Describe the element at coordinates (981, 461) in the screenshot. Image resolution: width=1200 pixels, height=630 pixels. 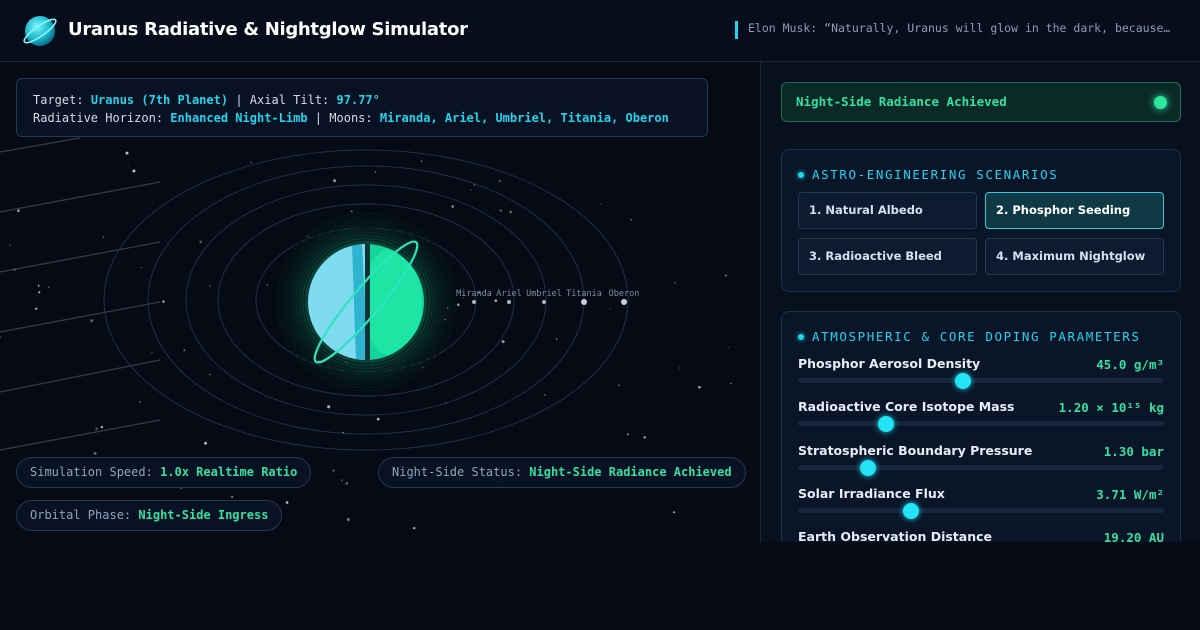
I see `param-stratospheric-boundary-pressure: Stratospheric Boundary Pressure 1.30 bar` at that location.